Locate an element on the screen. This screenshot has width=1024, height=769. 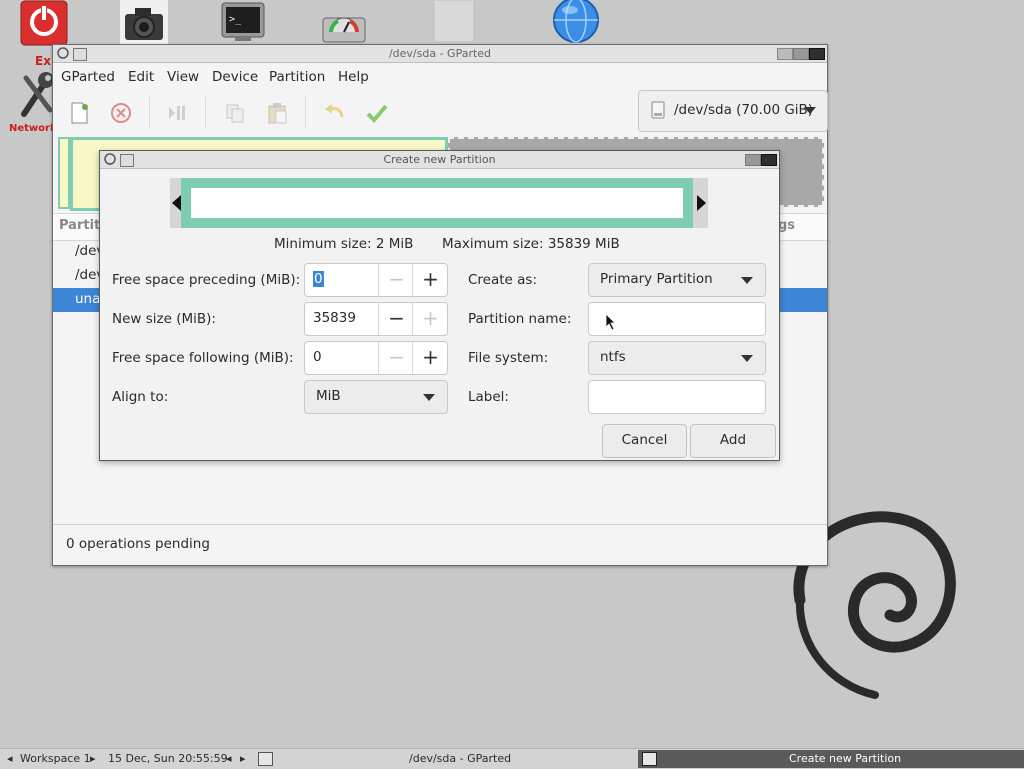
dialog-title: Create new Partition is located at coordinates (439, 159).